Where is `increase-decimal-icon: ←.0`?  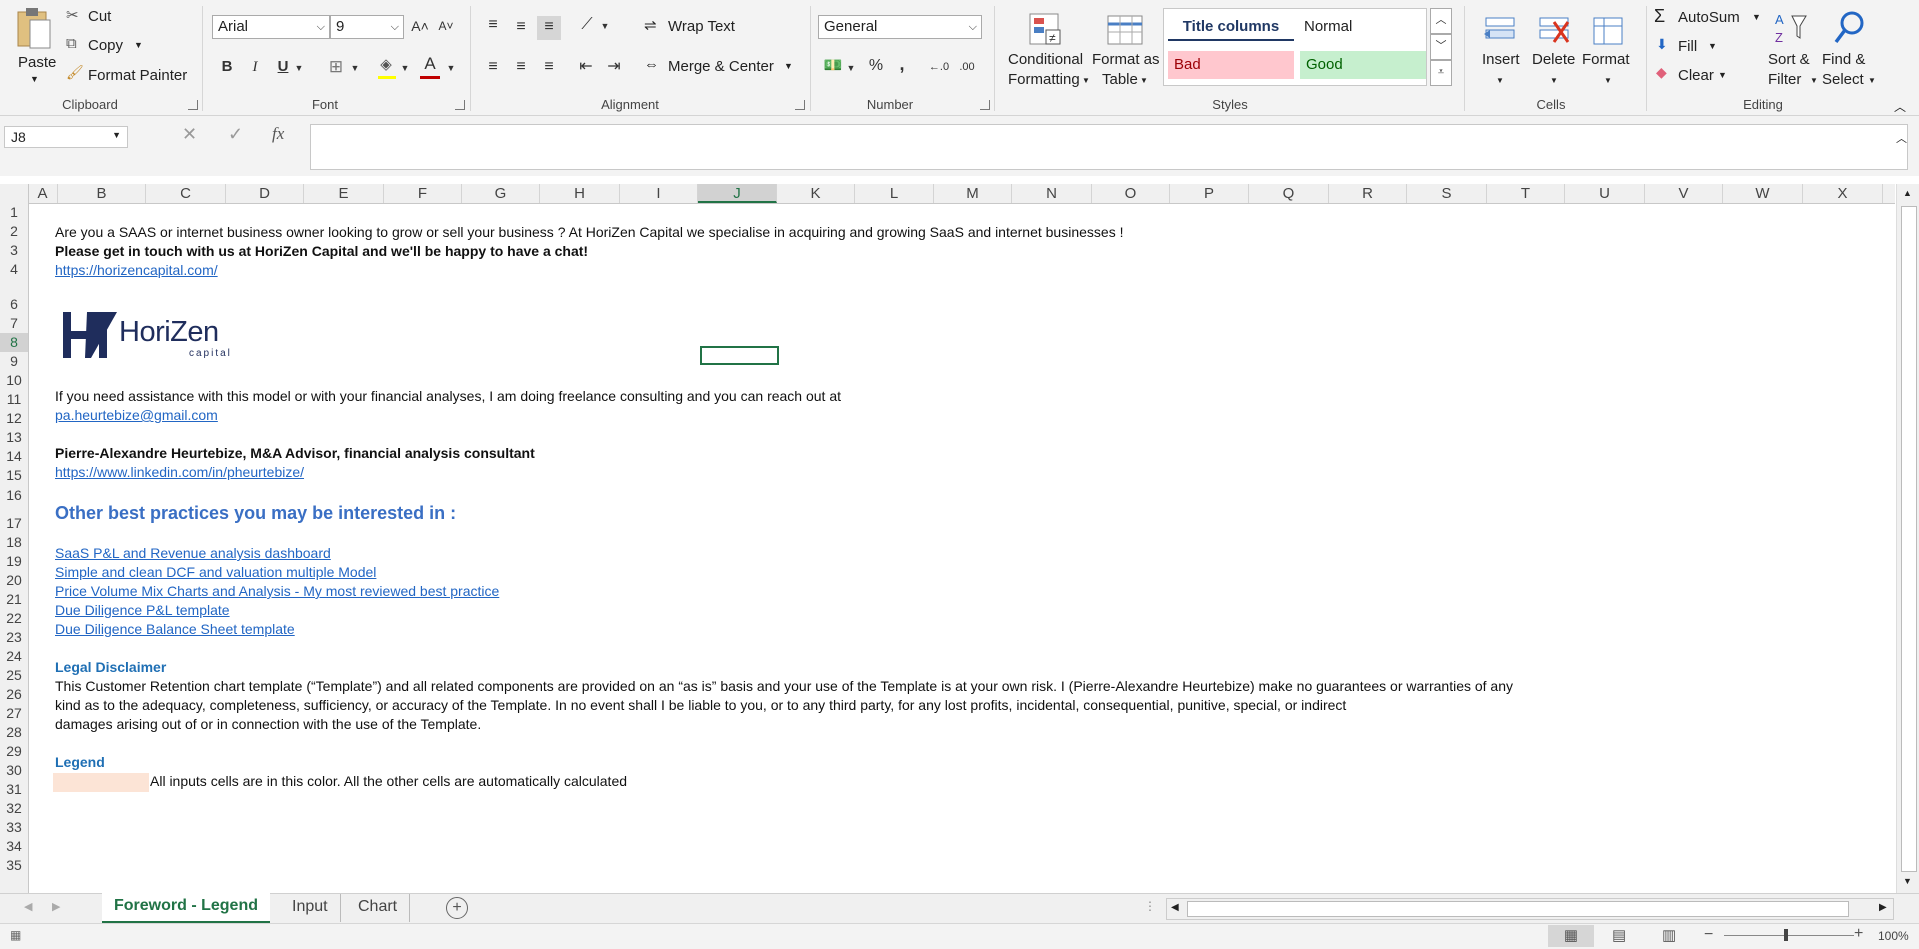 increase-decimal-icon: ←.0 is located at coordinates (939, 67).